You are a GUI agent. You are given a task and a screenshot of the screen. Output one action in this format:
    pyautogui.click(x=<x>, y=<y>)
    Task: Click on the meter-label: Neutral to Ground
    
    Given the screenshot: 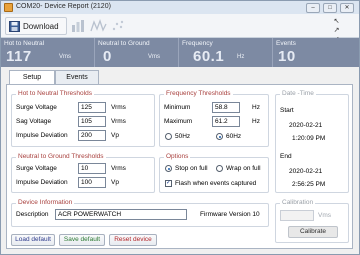 What is the action you would take?
    pyautogui.click(x=124, y=43)
    